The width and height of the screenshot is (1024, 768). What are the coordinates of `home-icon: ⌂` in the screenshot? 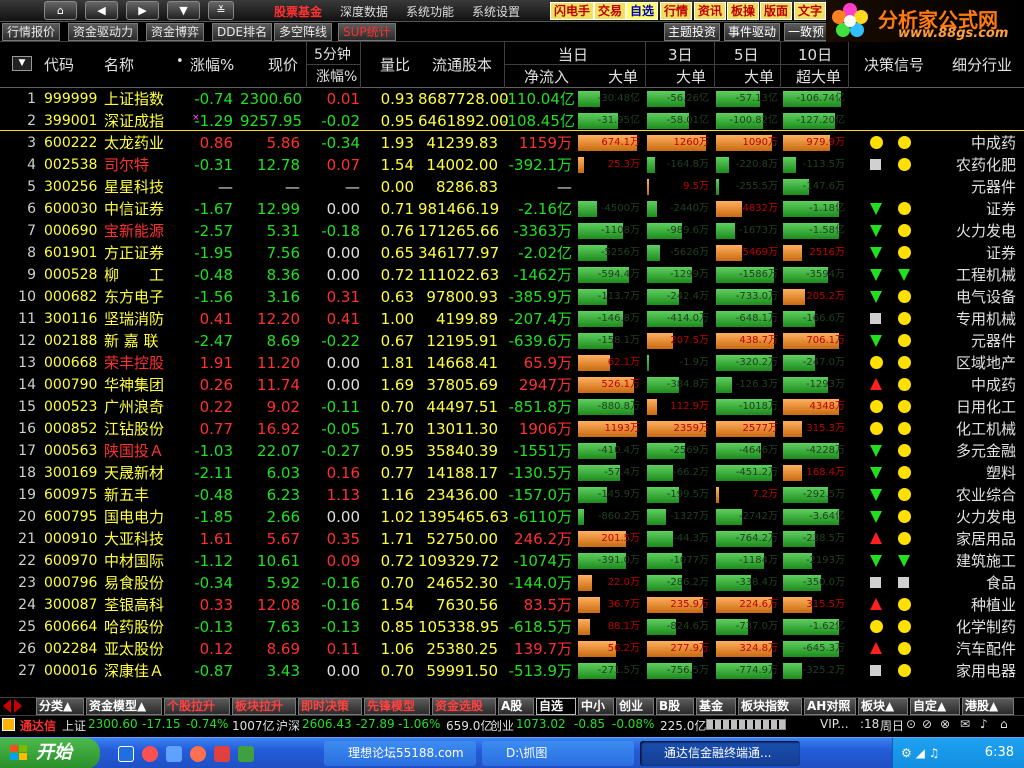 It's located at (60, 10).